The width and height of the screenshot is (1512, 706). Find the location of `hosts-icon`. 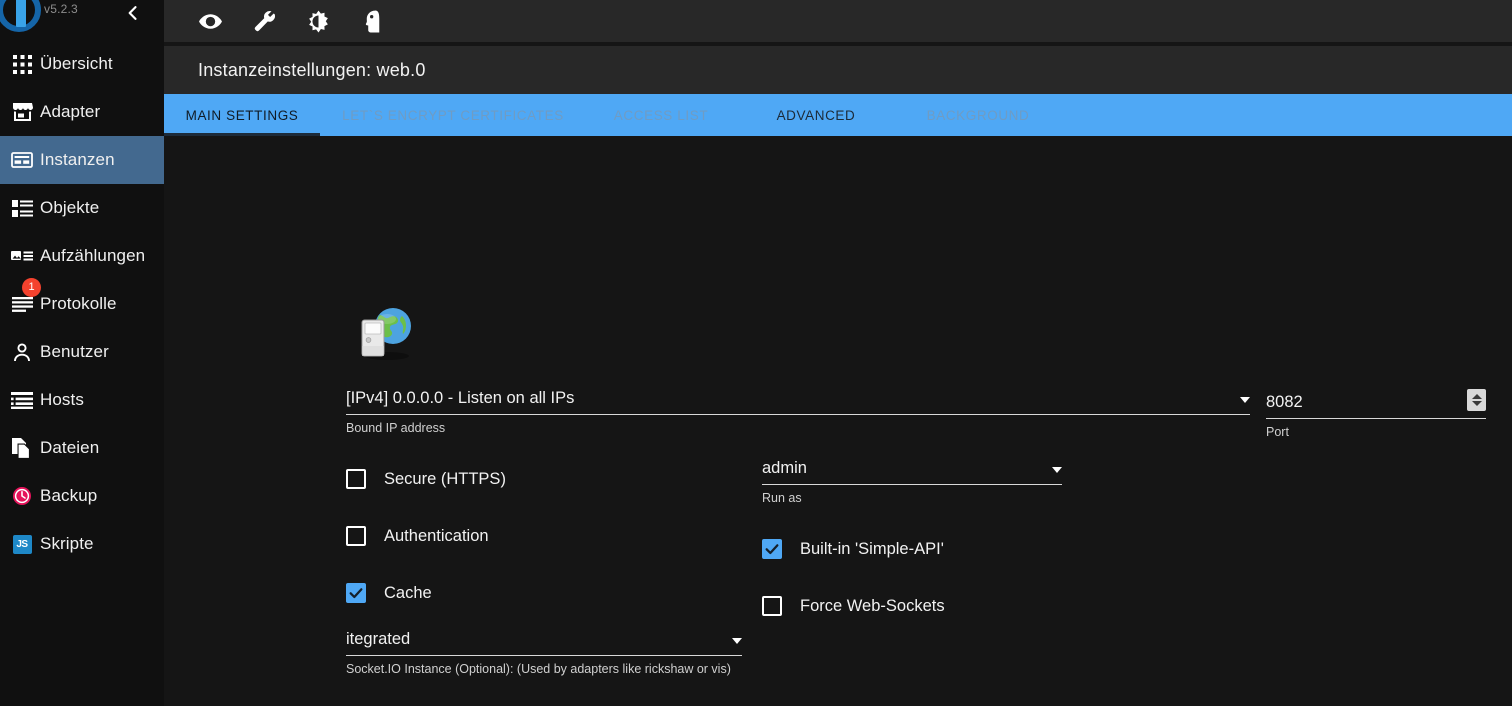

hosts-icon is located at coordinates (22, 400).